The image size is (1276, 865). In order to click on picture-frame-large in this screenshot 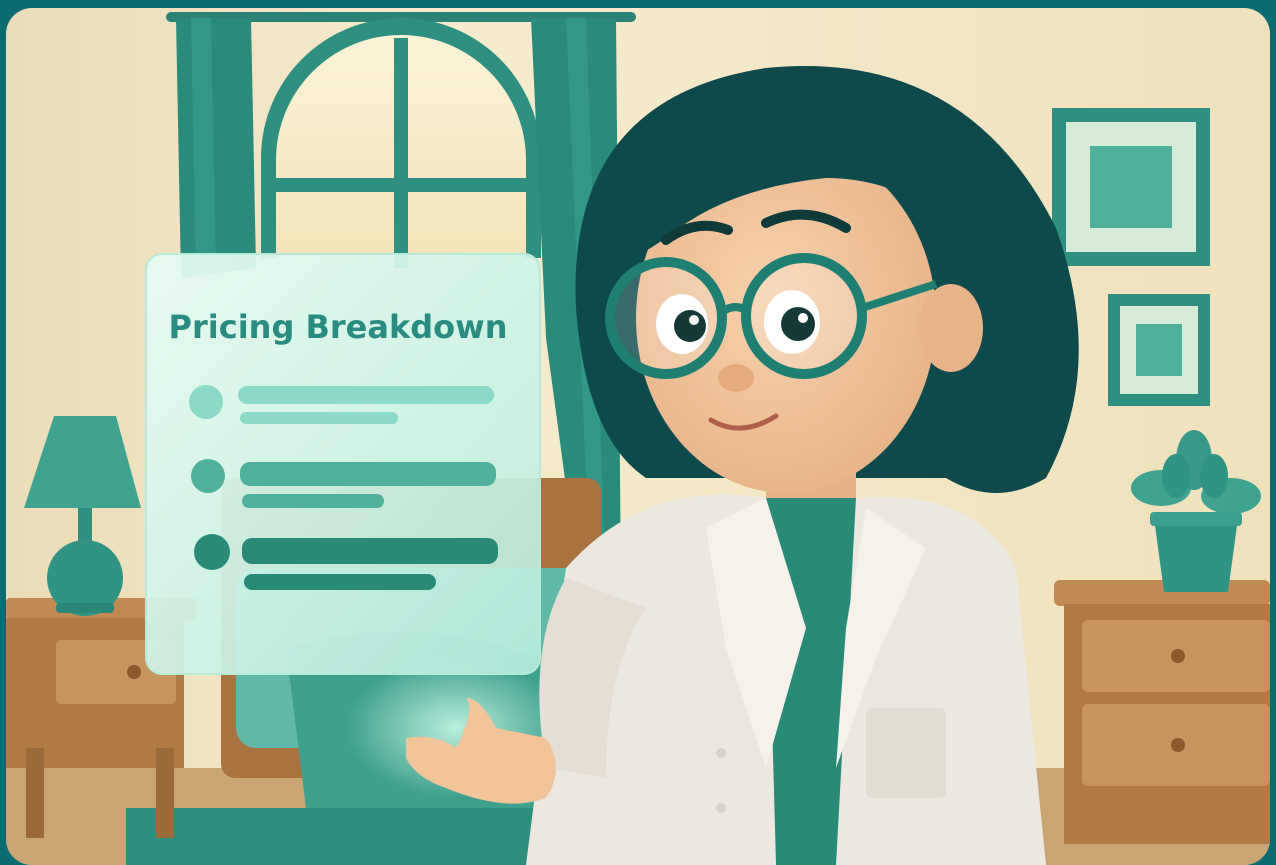, I will do `click(1131, 187)`.